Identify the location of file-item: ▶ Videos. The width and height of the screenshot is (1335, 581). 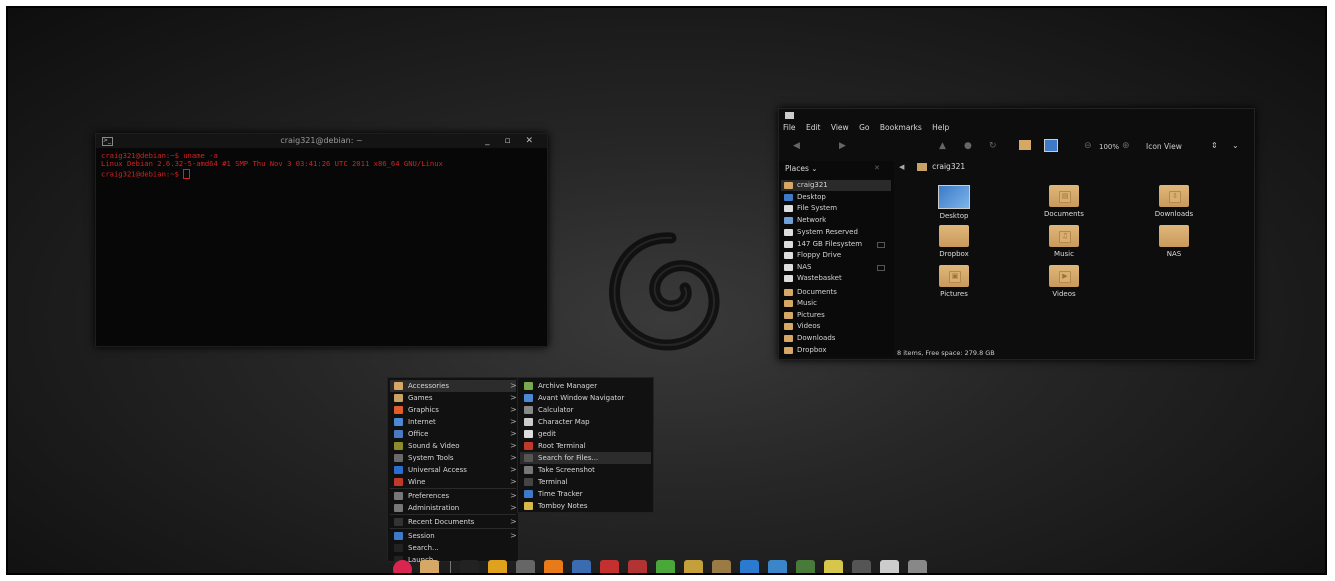
(1064, 281).